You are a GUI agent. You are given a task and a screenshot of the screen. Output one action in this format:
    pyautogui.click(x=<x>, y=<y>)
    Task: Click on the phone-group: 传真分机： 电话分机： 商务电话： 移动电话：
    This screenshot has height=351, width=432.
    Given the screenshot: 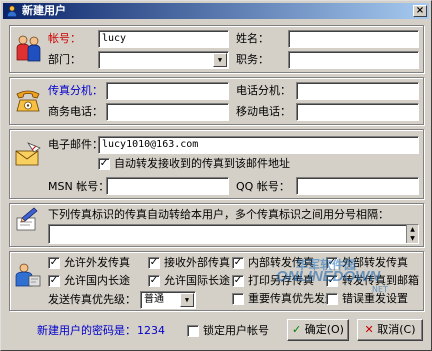 What is the action you would take?
    pyautogui.click(x=216, y=101)
    